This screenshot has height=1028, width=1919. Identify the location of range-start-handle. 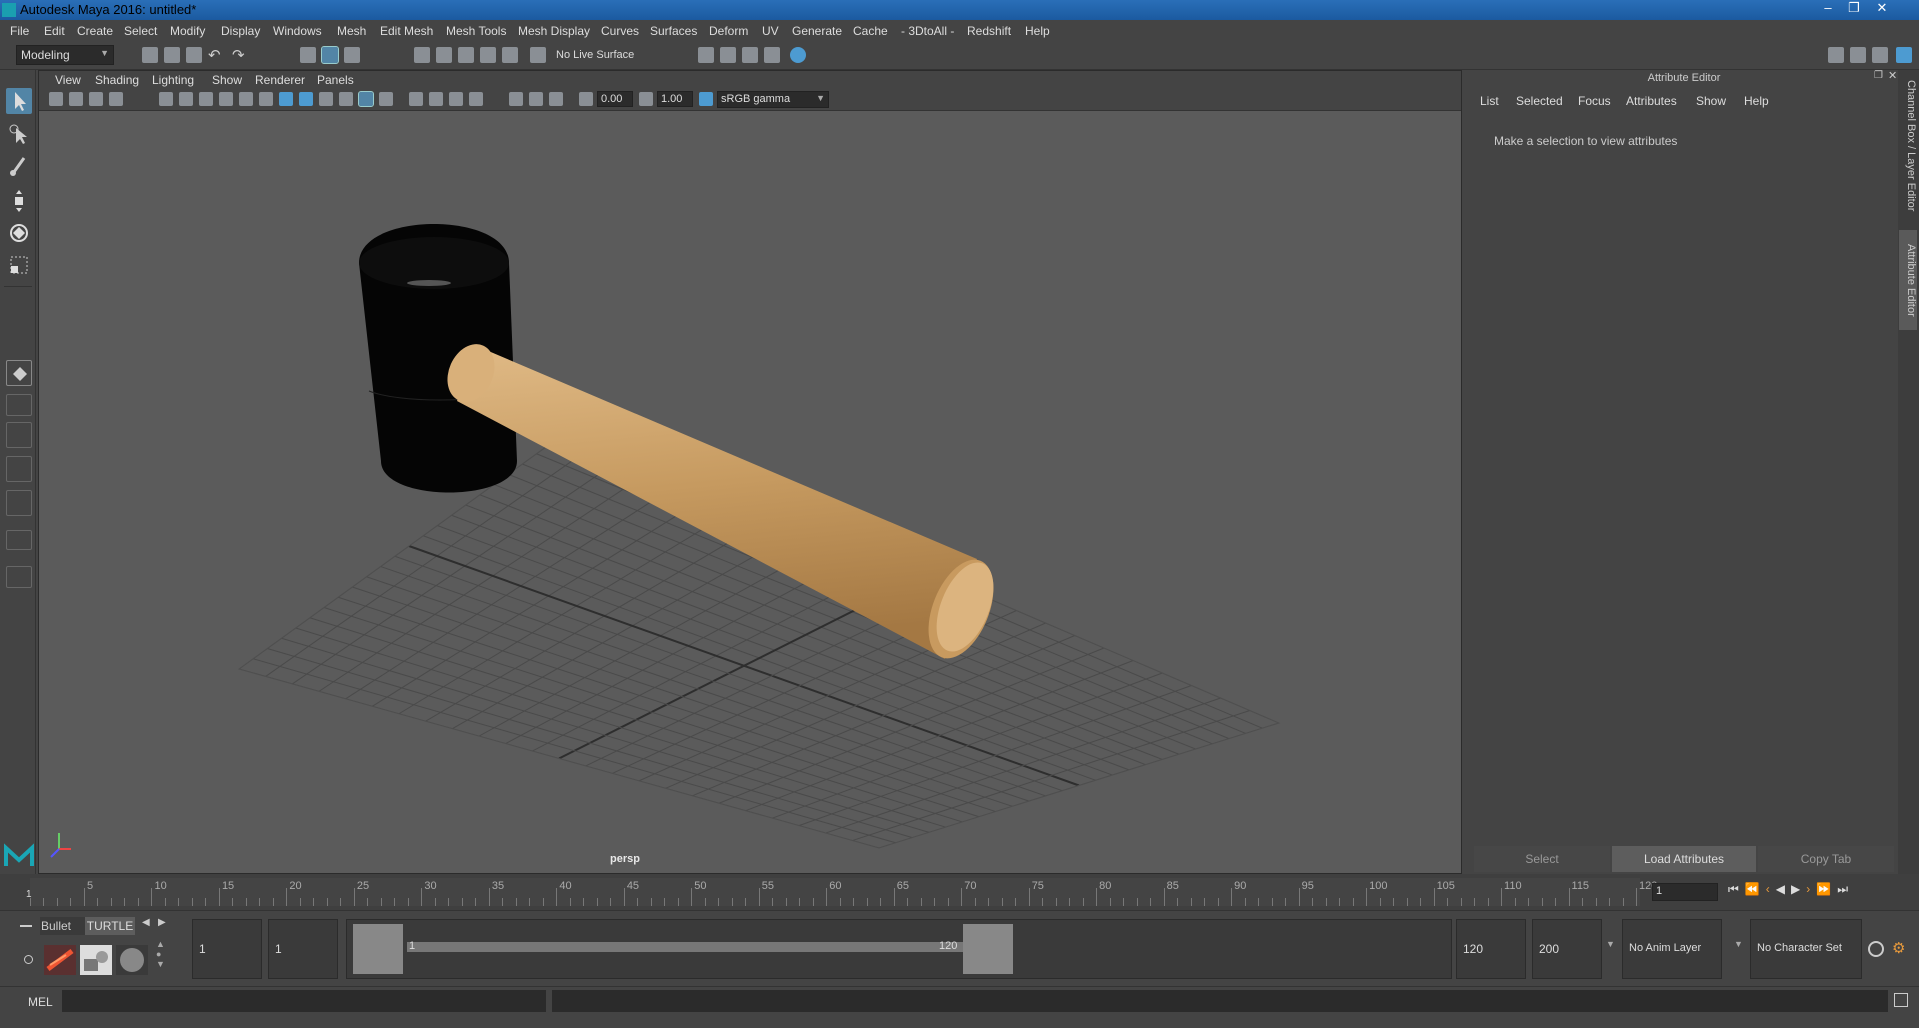
(378, 949).